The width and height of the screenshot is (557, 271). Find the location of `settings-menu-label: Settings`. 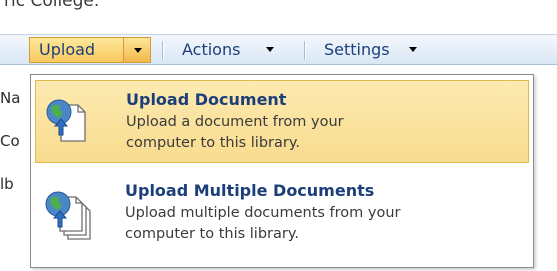

settings-menu-label: Settings is located at coordinates (357, 49).